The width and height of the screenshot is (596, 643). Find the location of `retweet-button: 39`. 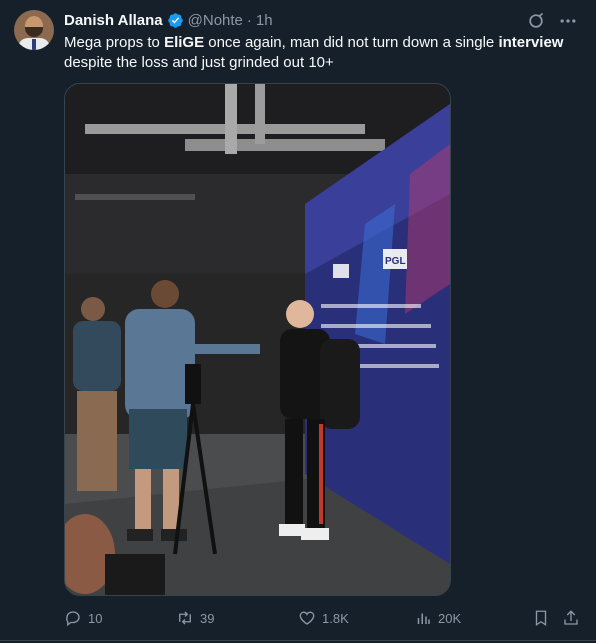

retweet-button: 39 is located at coordinates (195, 618).